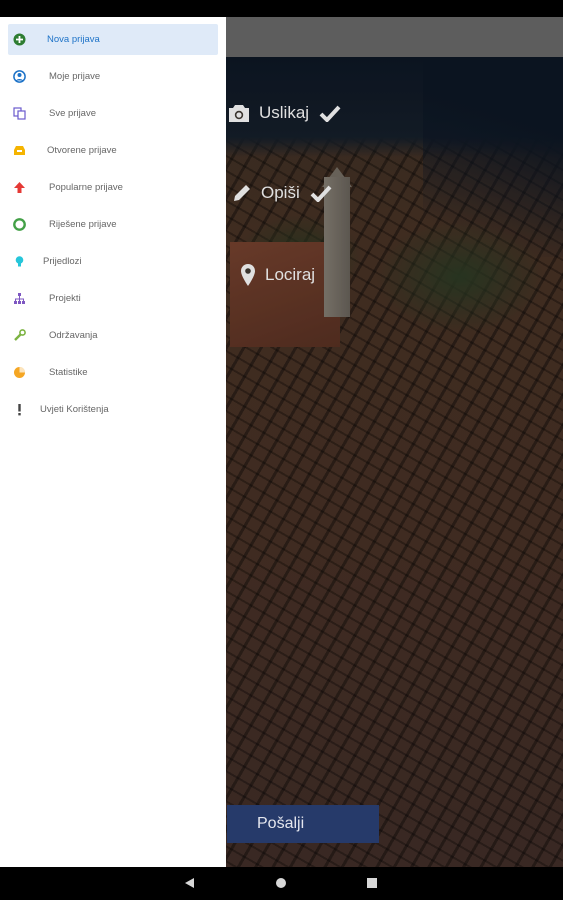 Image resolution: width=563 pixels, height=900 pixels. What do you see at coordinates (113, 335) in the screenshot?
I see `drawer-item-odrzavanja: Održavanja` at bounding box center [113, 335].